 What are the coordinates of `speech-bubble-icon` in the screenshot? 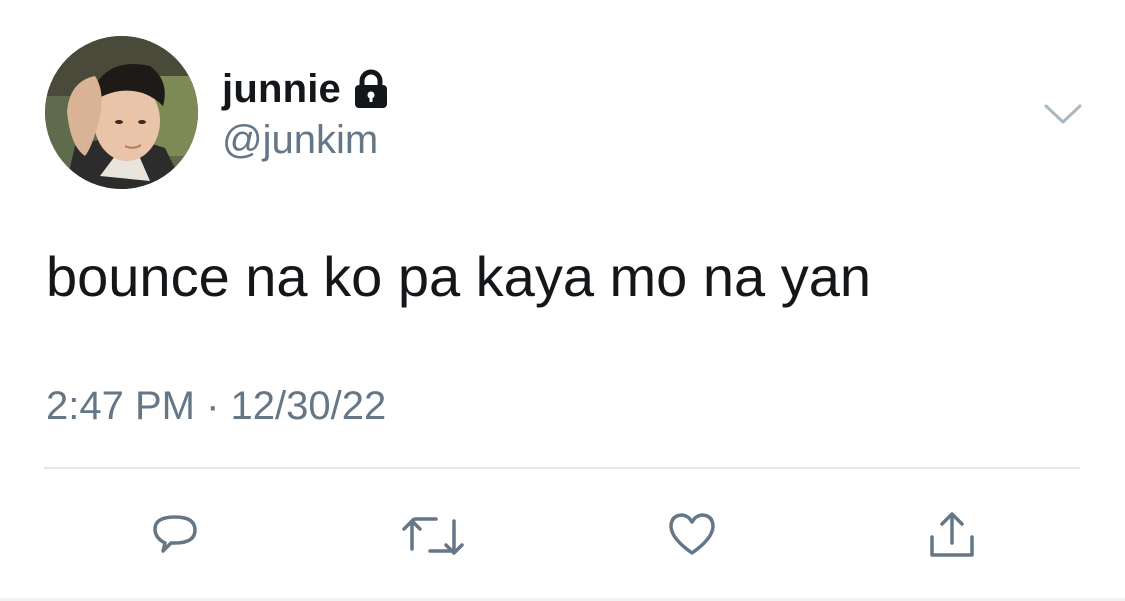 It's located at (175, 534).